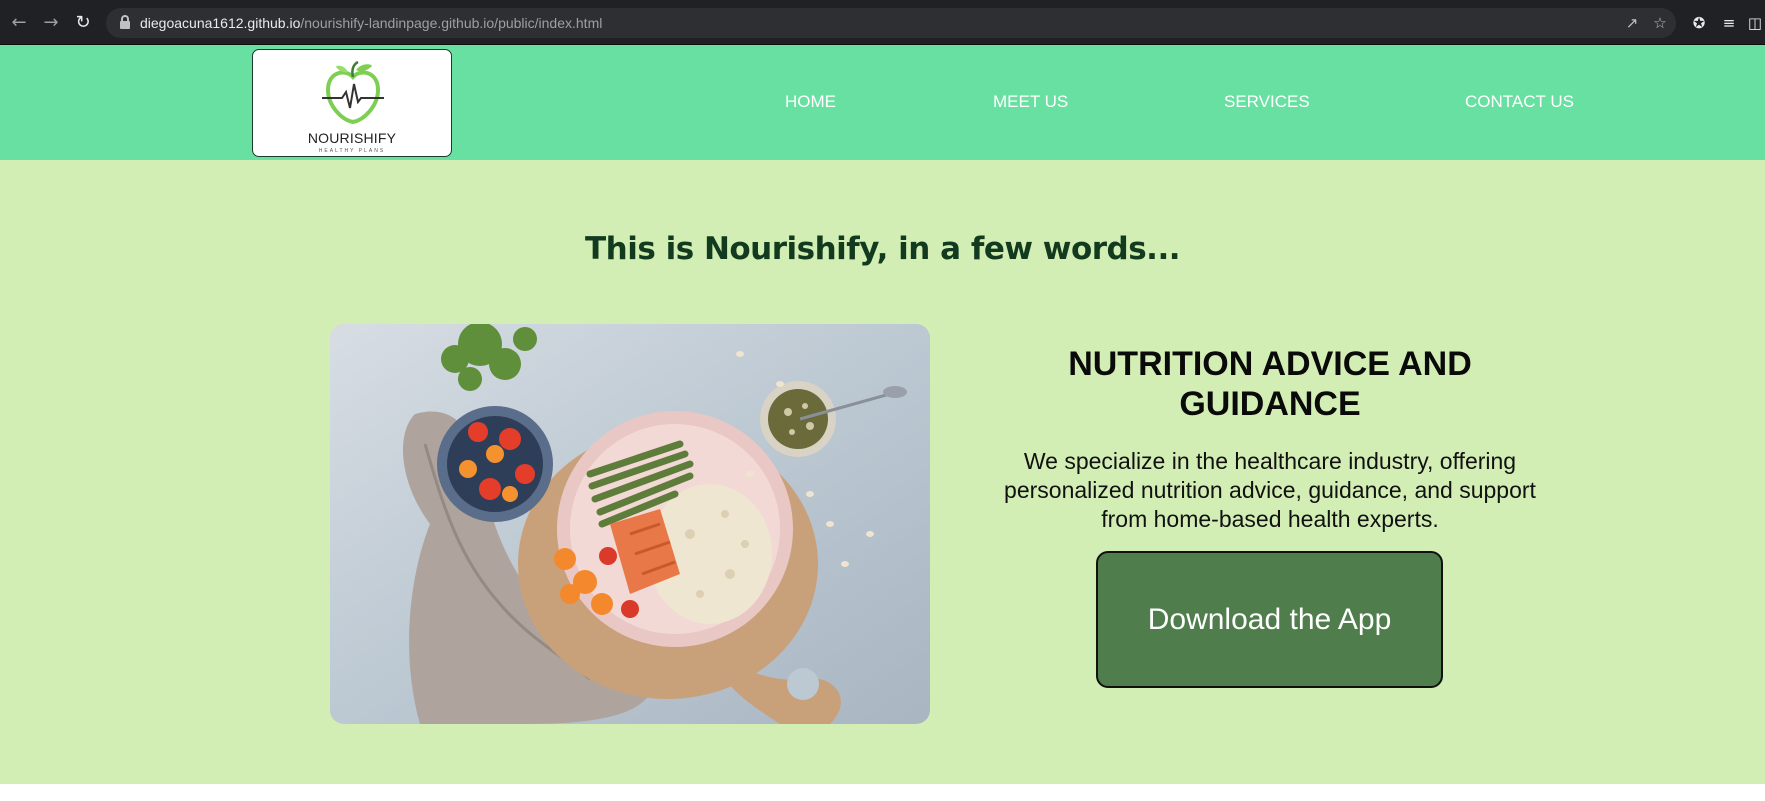 The width and height of the screenshot is (1765, 801). I want to click on reload-icon: ↻, so click(83, 23).